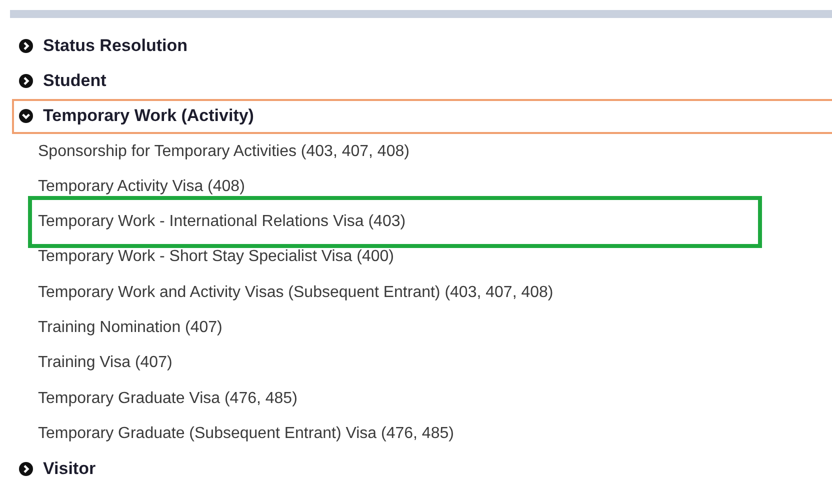 The image size is (832, 502). Describe the element at coordinates (222, 222) in the screenshot. I see `visa-link: Temporary Work - International Relations Visa (403)` at that location.